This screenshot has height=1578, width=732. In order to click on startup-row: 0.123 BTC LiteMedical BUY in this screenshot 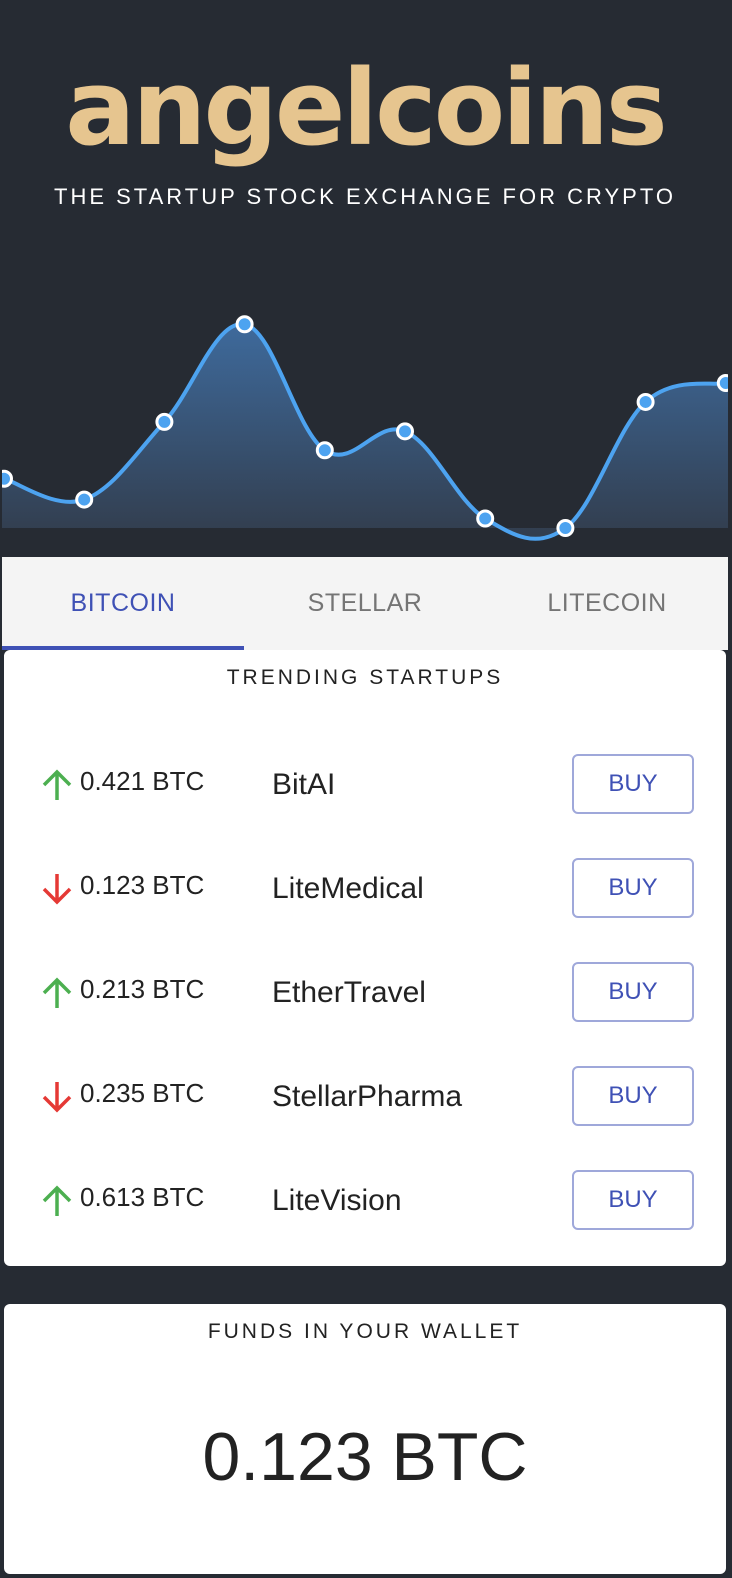, I will do `click(365, 889)`.